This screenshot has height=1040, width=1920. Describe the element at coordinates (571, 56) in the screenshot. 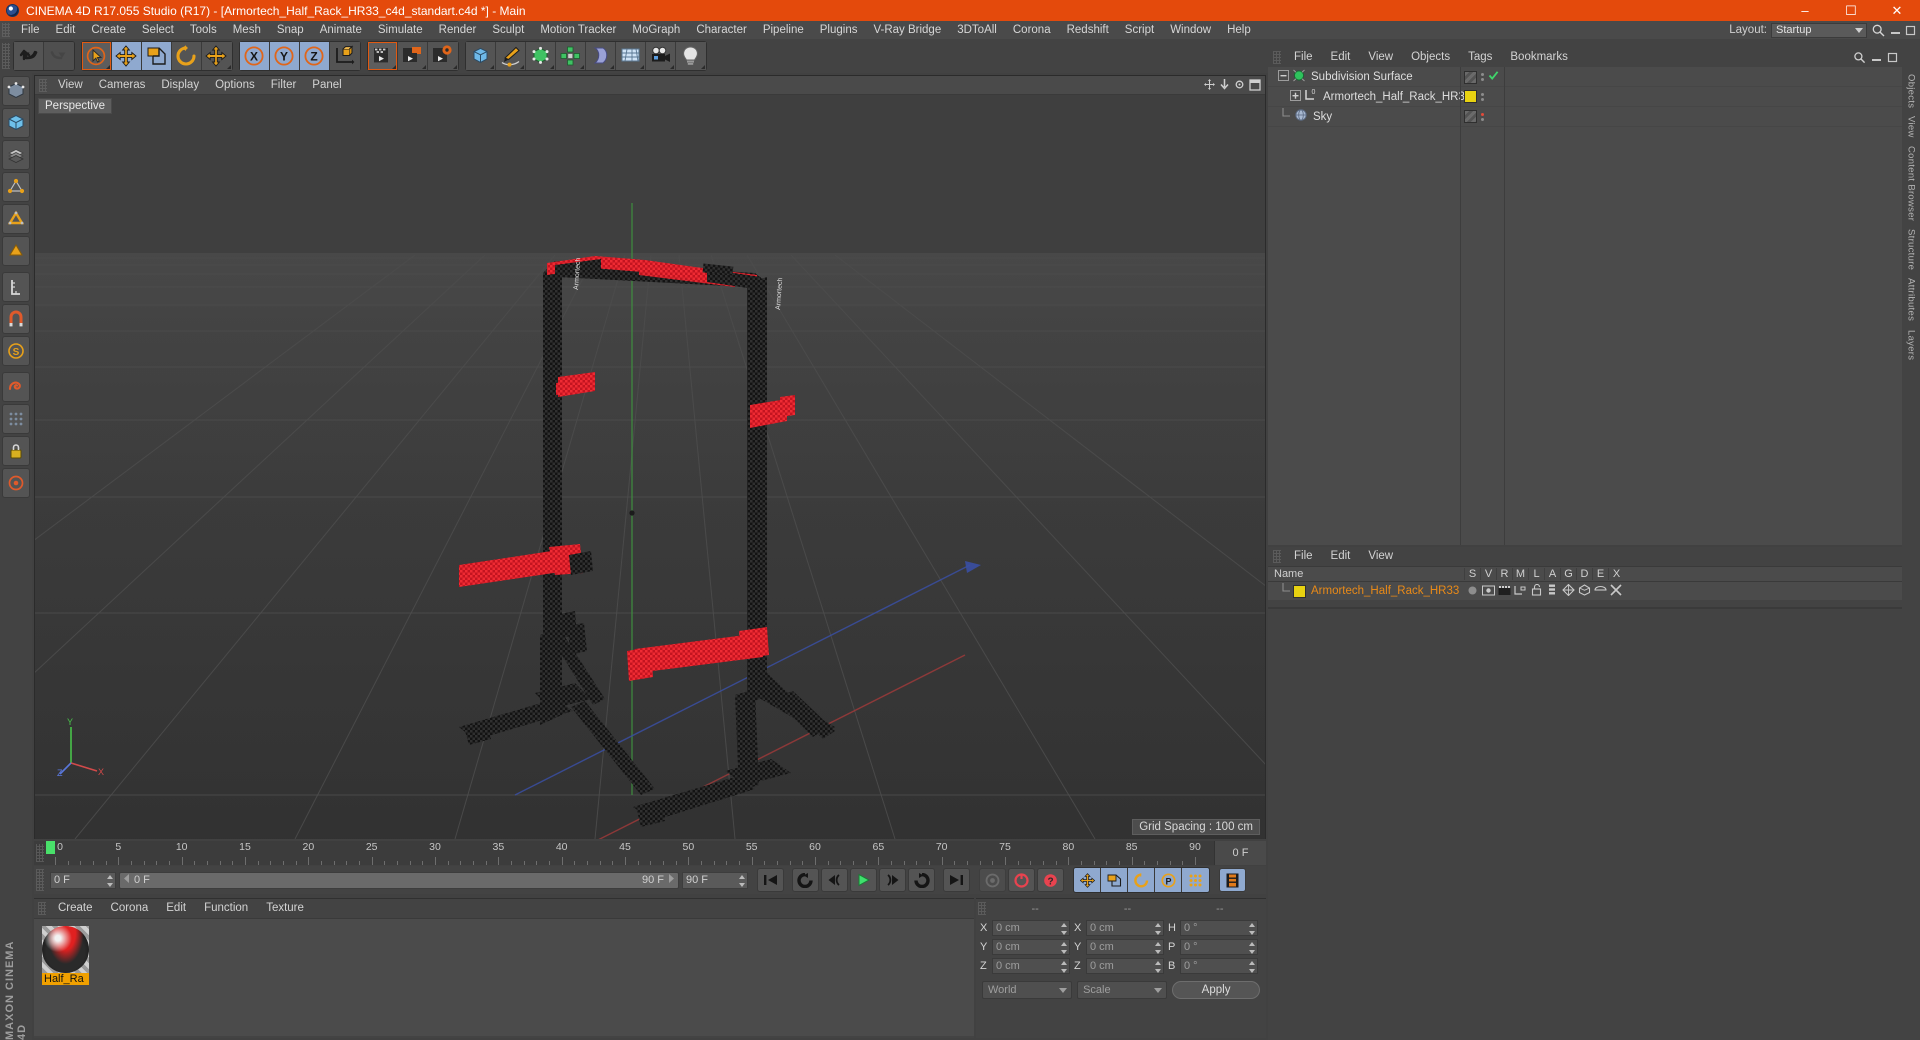

I see `array-icon` at that location.